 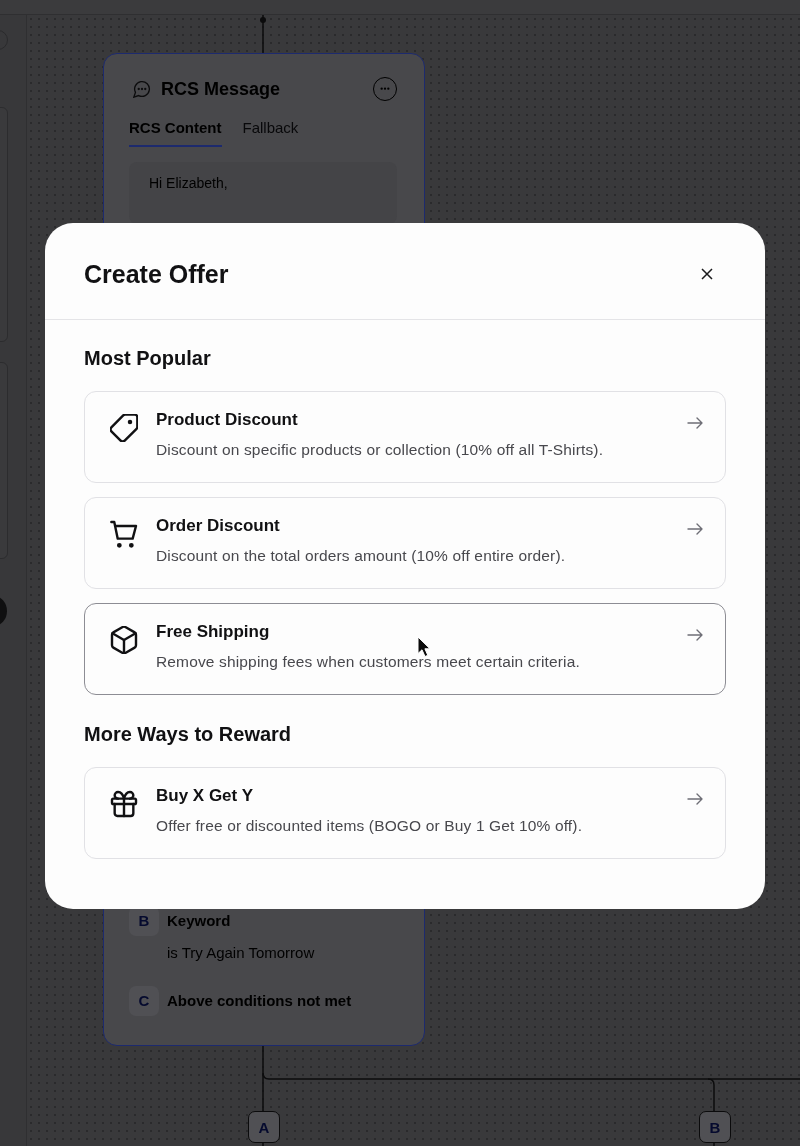 I want to click on gift-icon, so click(x=124, y=804).